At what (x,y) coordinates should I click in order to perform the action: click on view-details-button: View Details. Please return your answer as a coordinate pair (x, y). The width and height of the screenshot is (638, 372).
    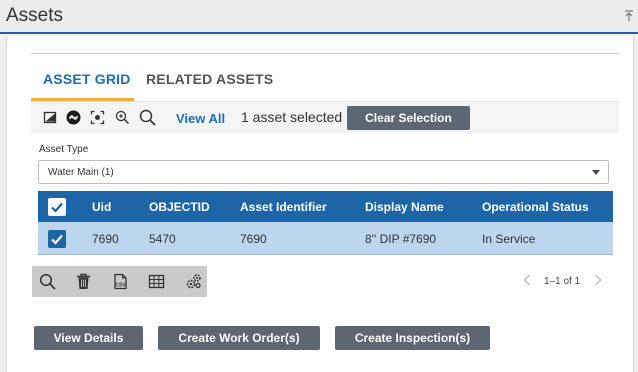
    Looking at the image, I should click on (88, 338).